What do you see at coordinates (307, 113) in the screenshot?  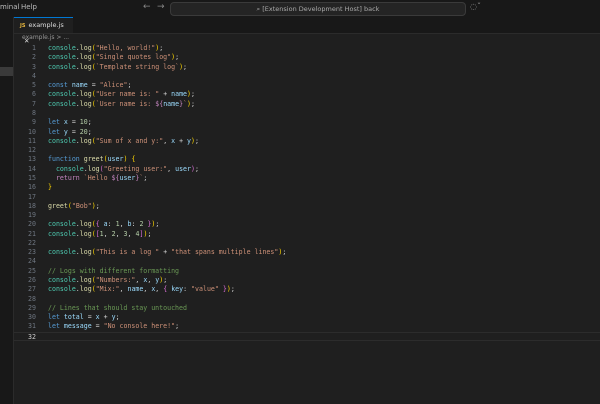 I see `code-line: 8` at bounding box center [307, 113].